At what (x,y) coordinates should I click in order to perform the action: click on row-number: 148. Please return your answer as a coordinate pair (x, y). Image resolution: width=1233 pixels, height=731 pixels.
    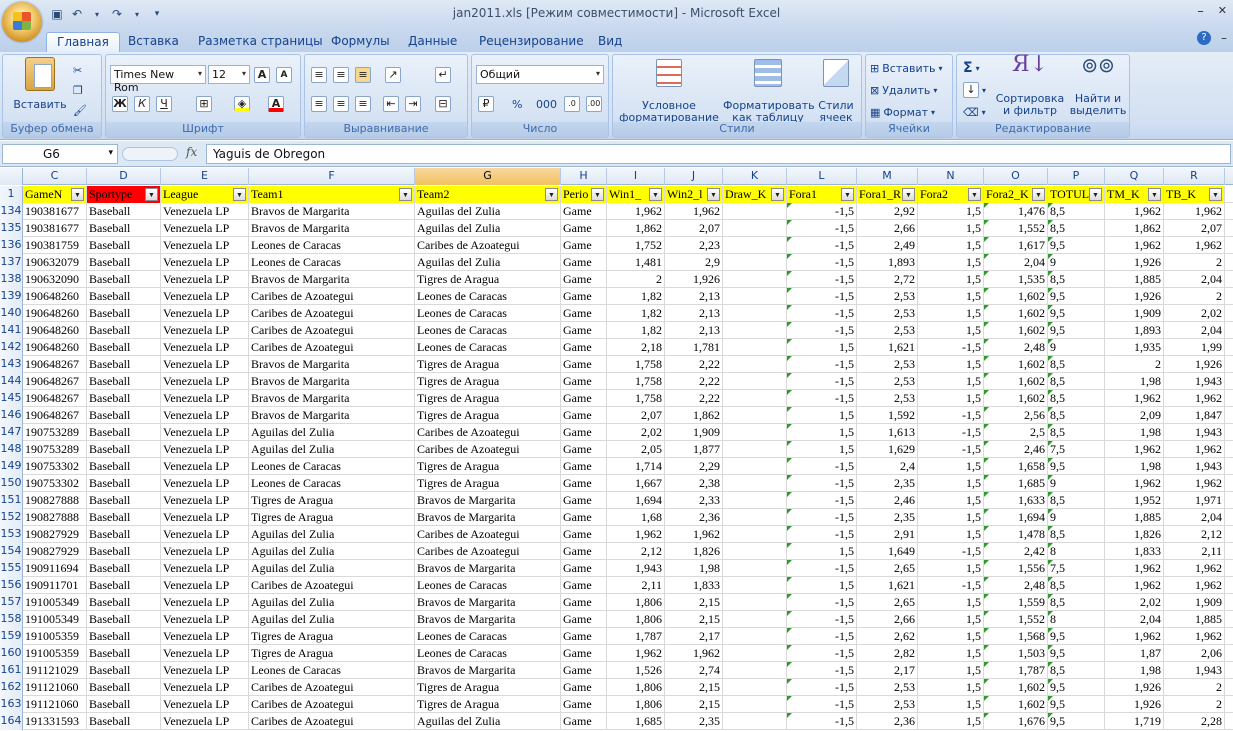
    Looking at the image, I should click on (11, 449).